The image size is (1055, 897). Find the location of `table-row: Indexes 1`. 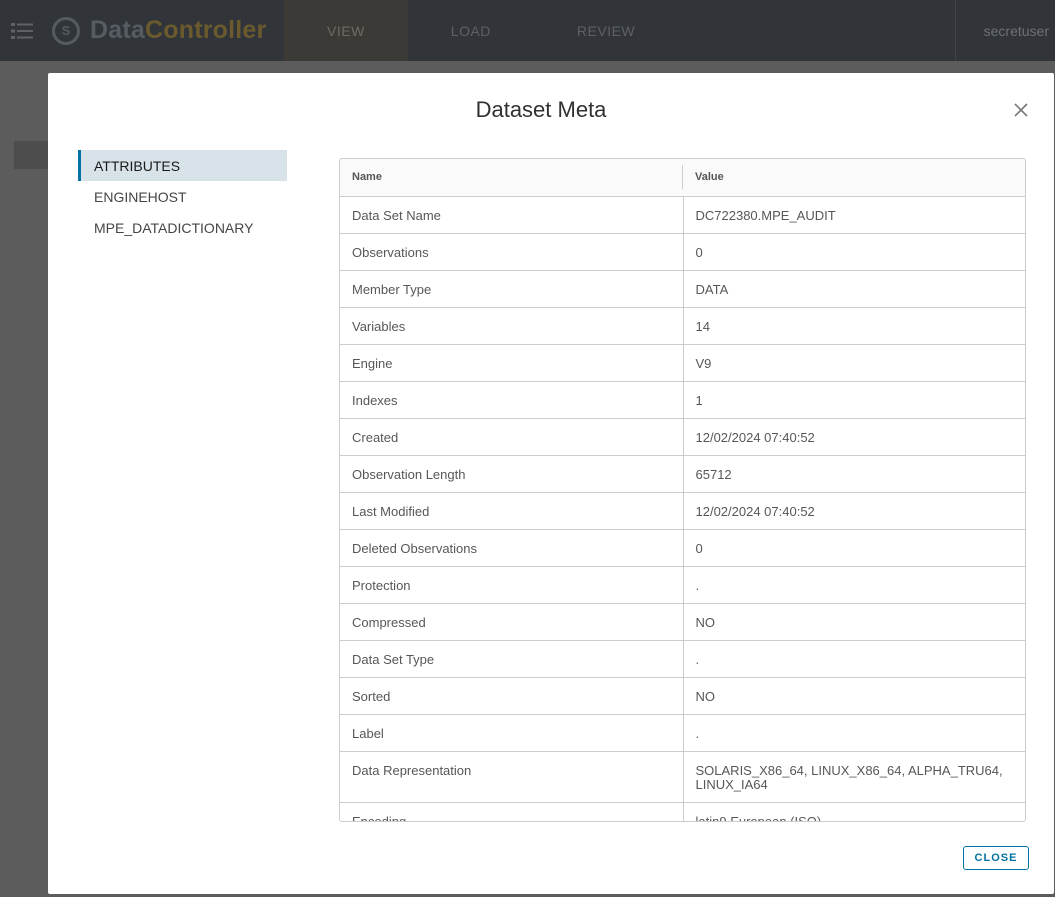

table-row: Indexes 1 is located at coordinates (682, 400).